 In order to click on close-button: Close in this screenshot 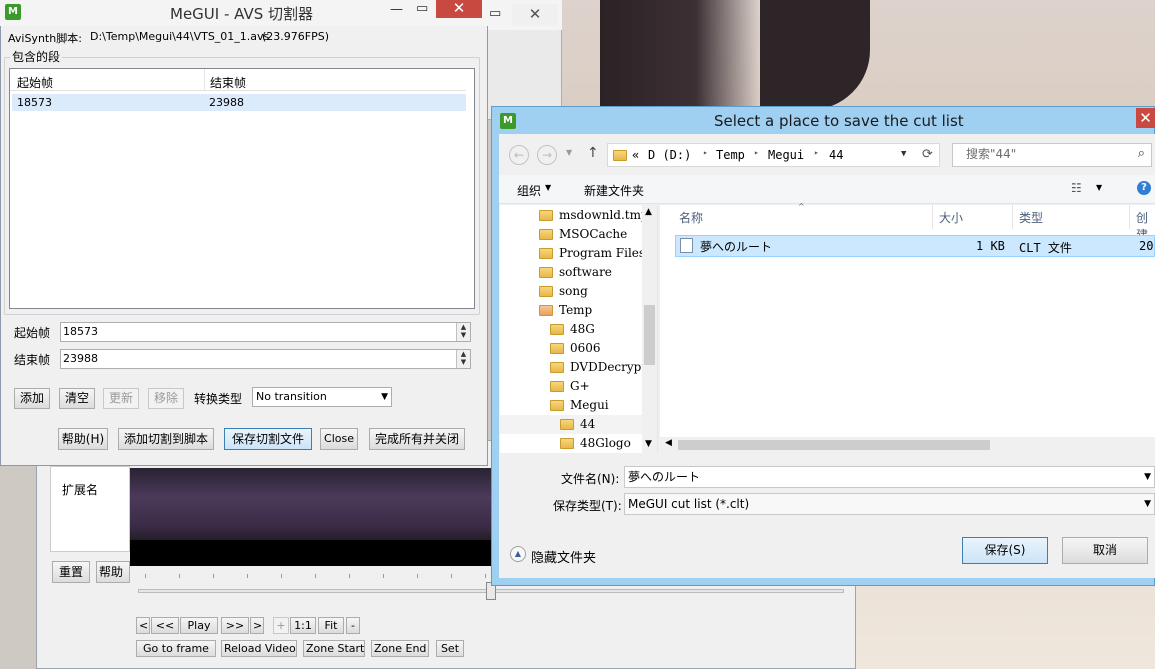, I will do `click(339, 439)`.